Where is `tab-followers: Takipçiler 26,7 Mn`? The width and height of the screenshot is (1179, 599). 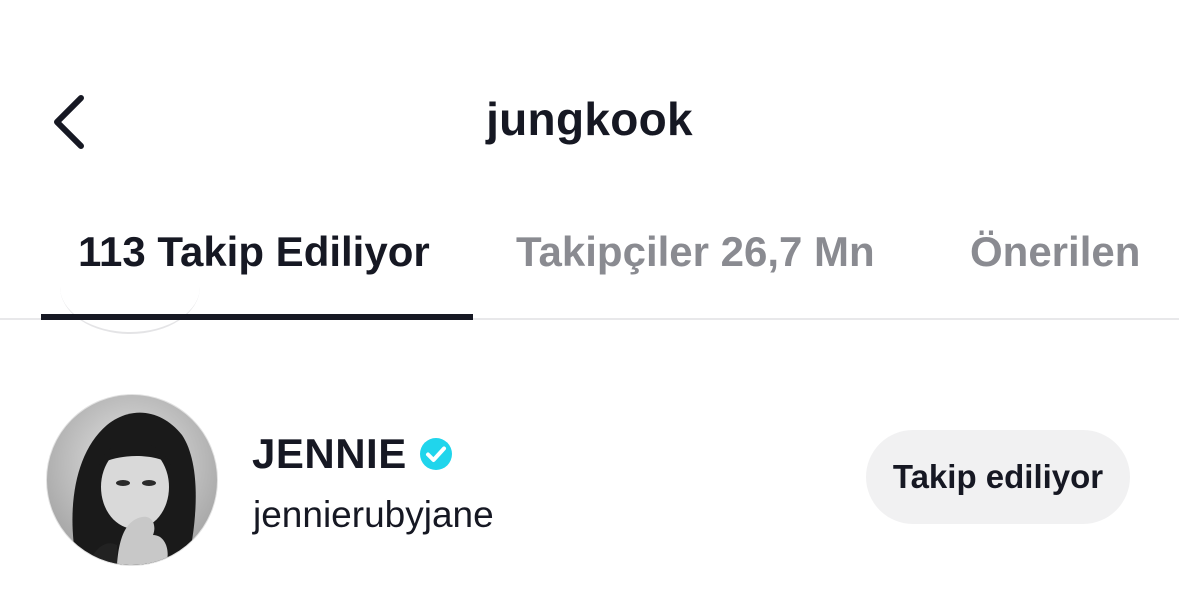 tab-followers: Takipçiler 26,7 Mn is located at coordinates (695, 252).